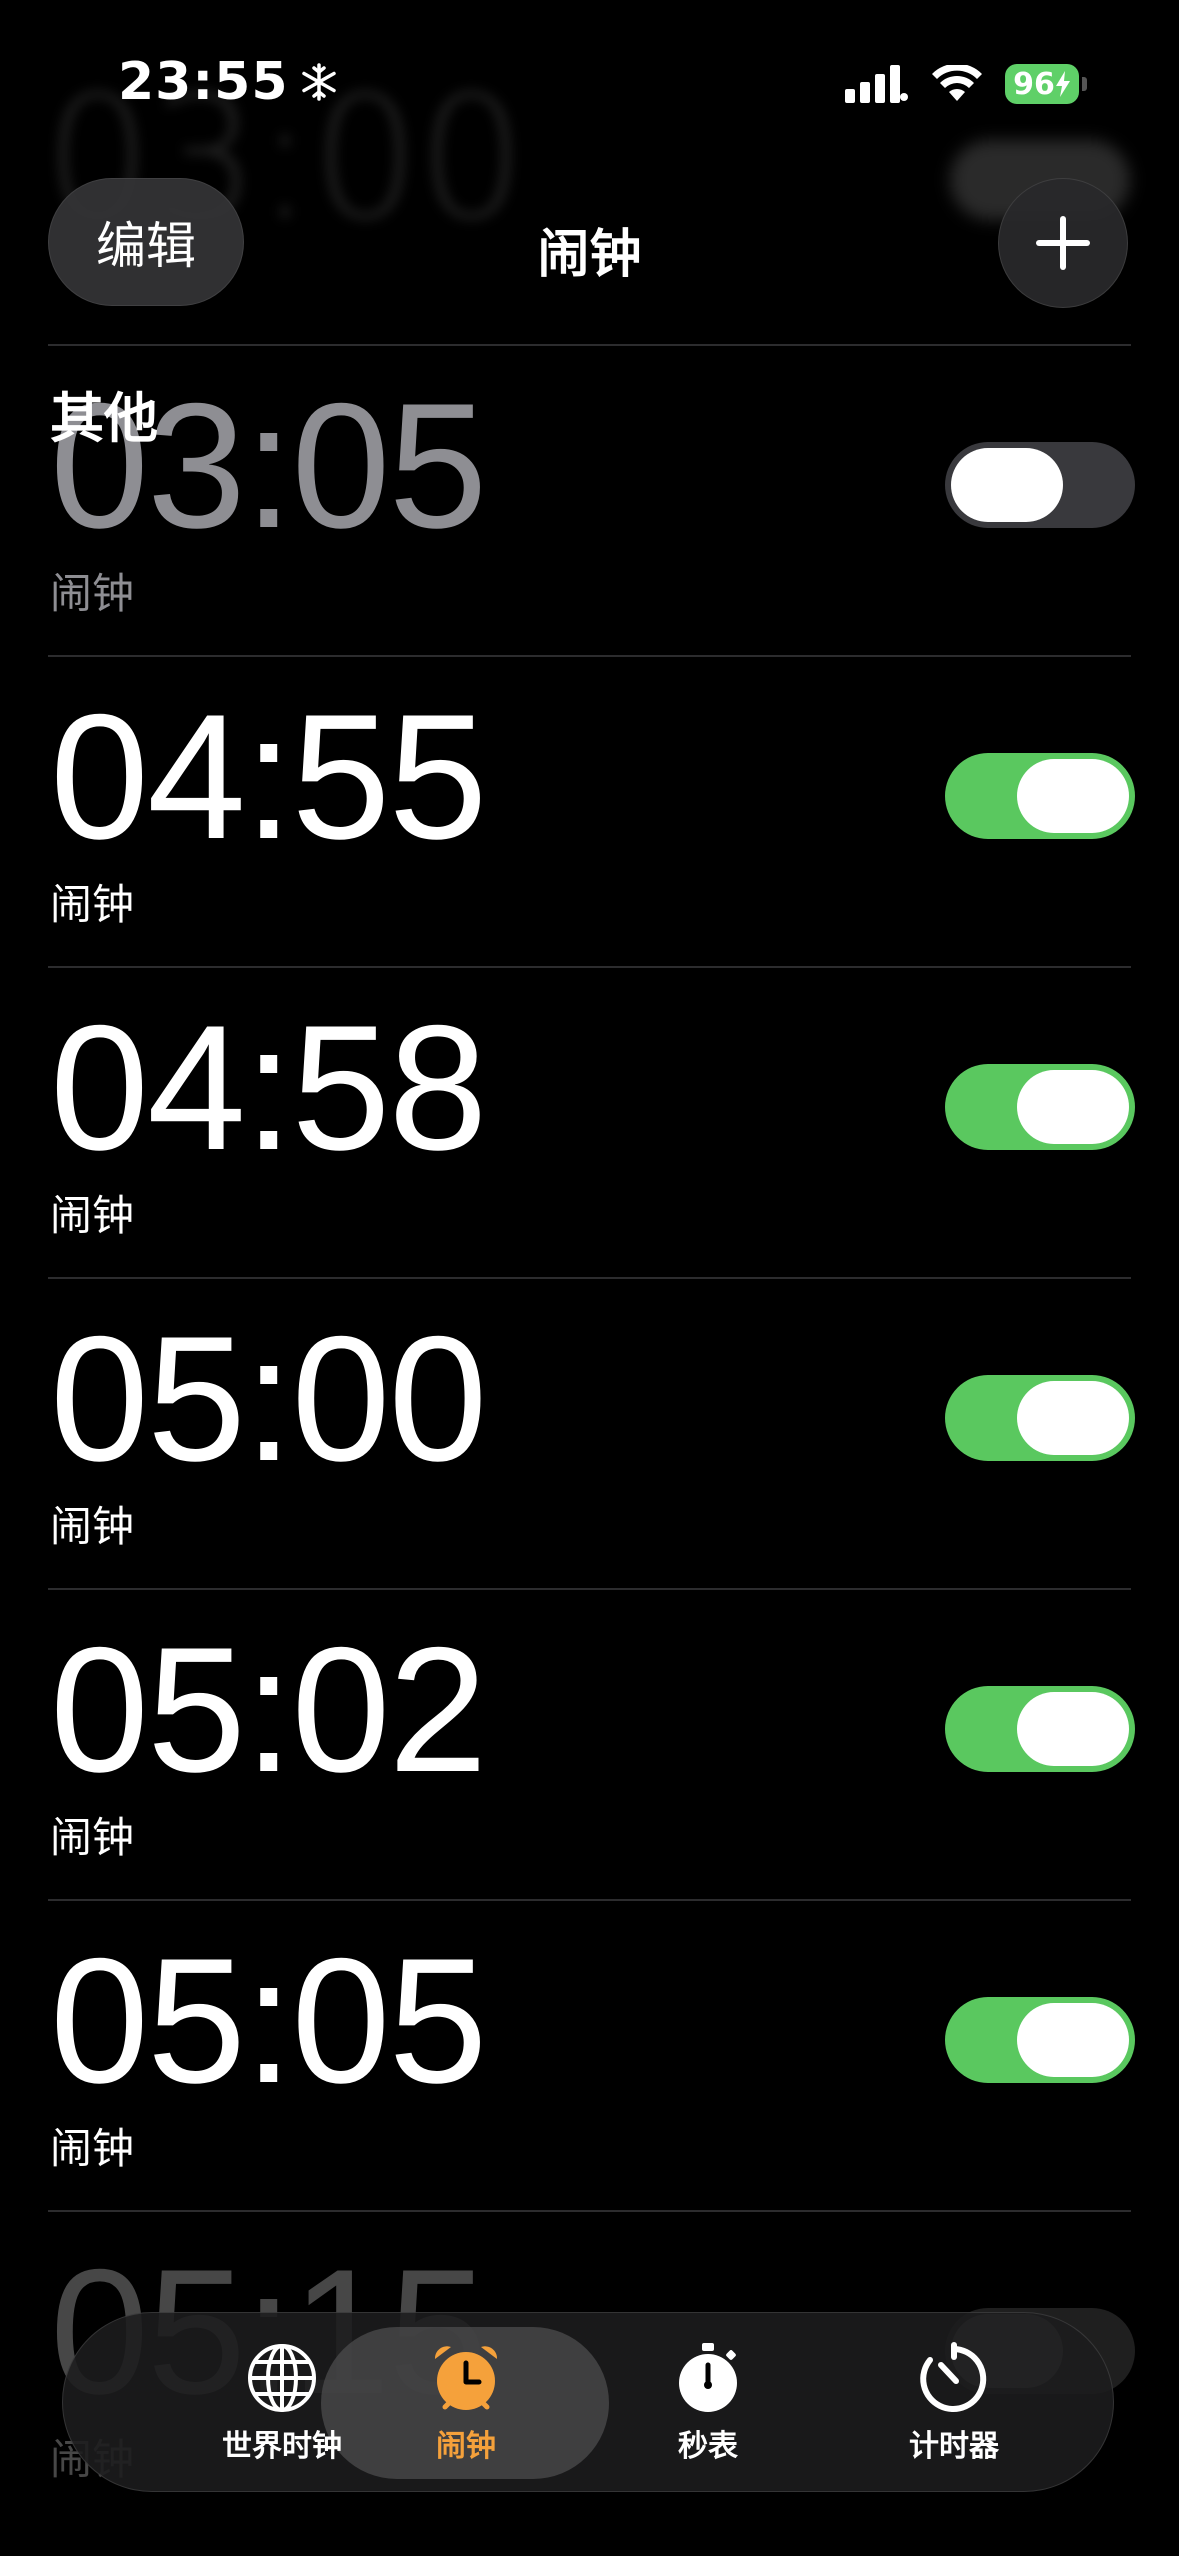  I want to click on alarm-time: 05:02, so click(268, 1709).